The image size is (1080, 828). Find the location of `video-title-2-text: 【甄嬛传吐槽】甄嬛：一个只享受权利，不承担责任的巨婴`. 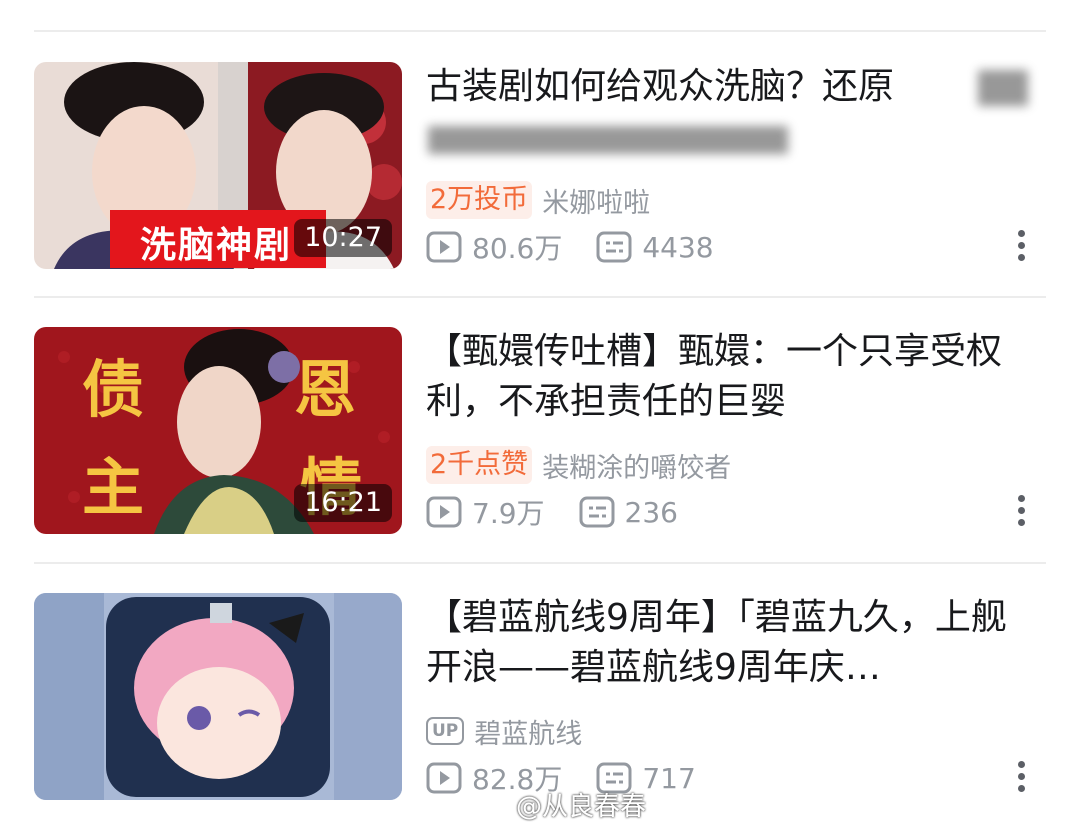

video-title-2-text: 【甄嬛传吐槽】甄嬛：一个只享受权利，不承担责任的巨婴 is located at coordinates (714, 376).